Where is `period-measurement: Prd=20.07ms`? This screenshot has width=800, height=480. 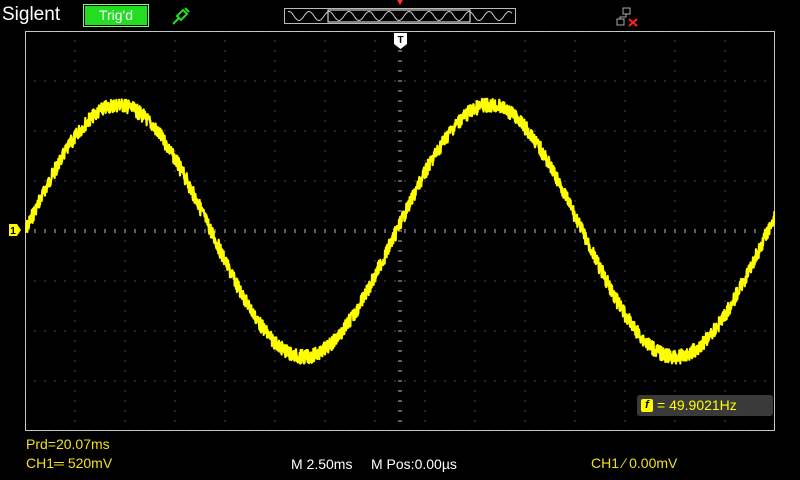 period-measurement: Prd=20.07ms is located at coordinates (68, 444).